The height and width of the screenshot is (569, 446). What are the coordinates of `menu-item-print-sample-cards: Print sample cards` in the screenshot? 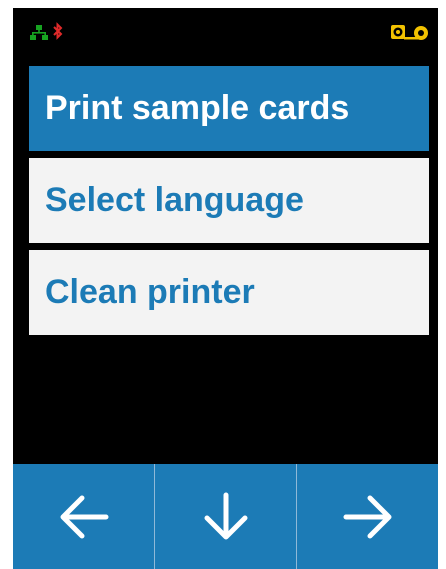 It's located at (229, 108).